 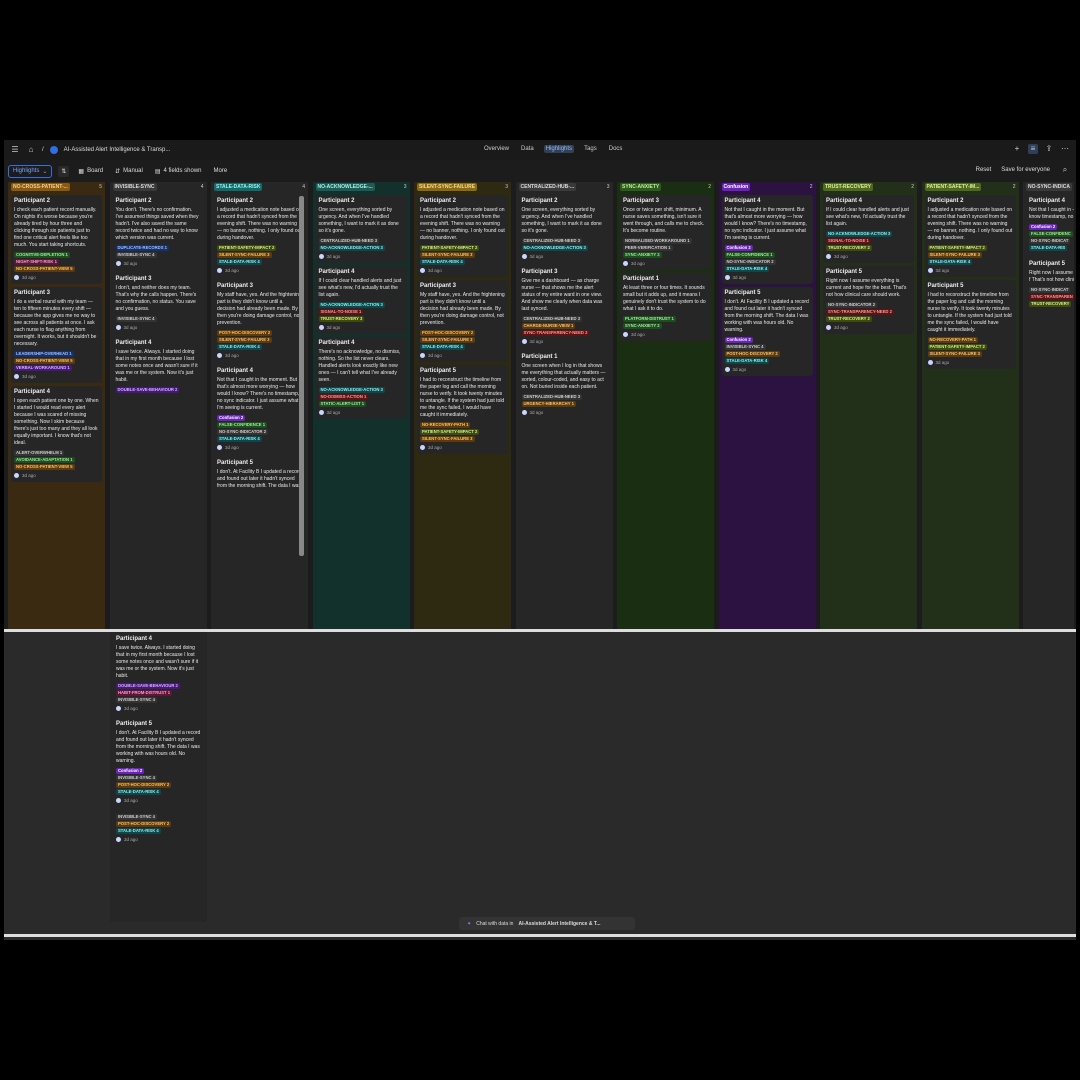 What do you see at coordinates (868, 187) in the screenshot?
I see `column-header: TRUST-RECOVERY 2` at bounding box center [868, 187].